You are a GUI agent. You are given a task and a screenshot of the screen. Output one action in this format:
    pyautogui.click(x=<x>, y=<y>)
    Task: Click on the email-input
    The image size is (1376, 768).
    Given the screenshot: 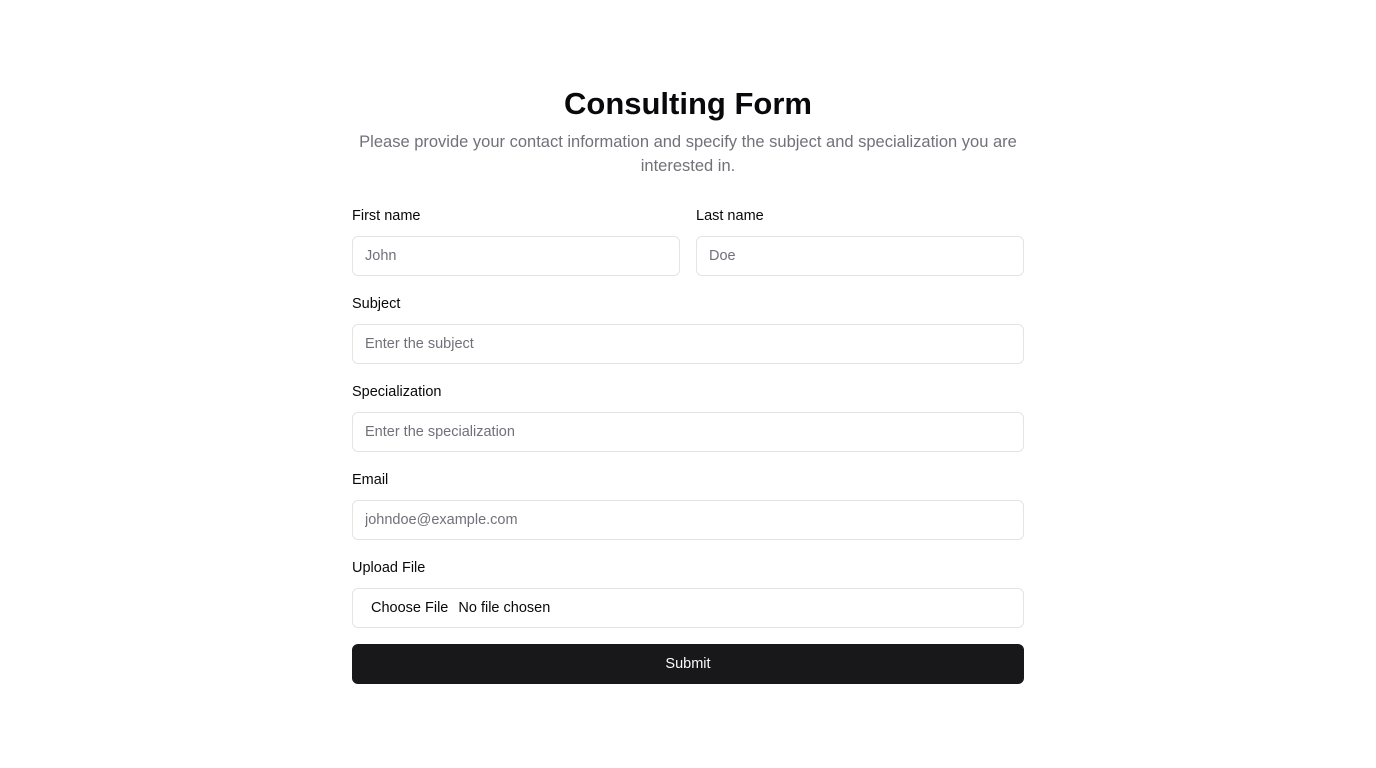 What is the action you would take?
    pyautogui.click(x=688, y=520)
    